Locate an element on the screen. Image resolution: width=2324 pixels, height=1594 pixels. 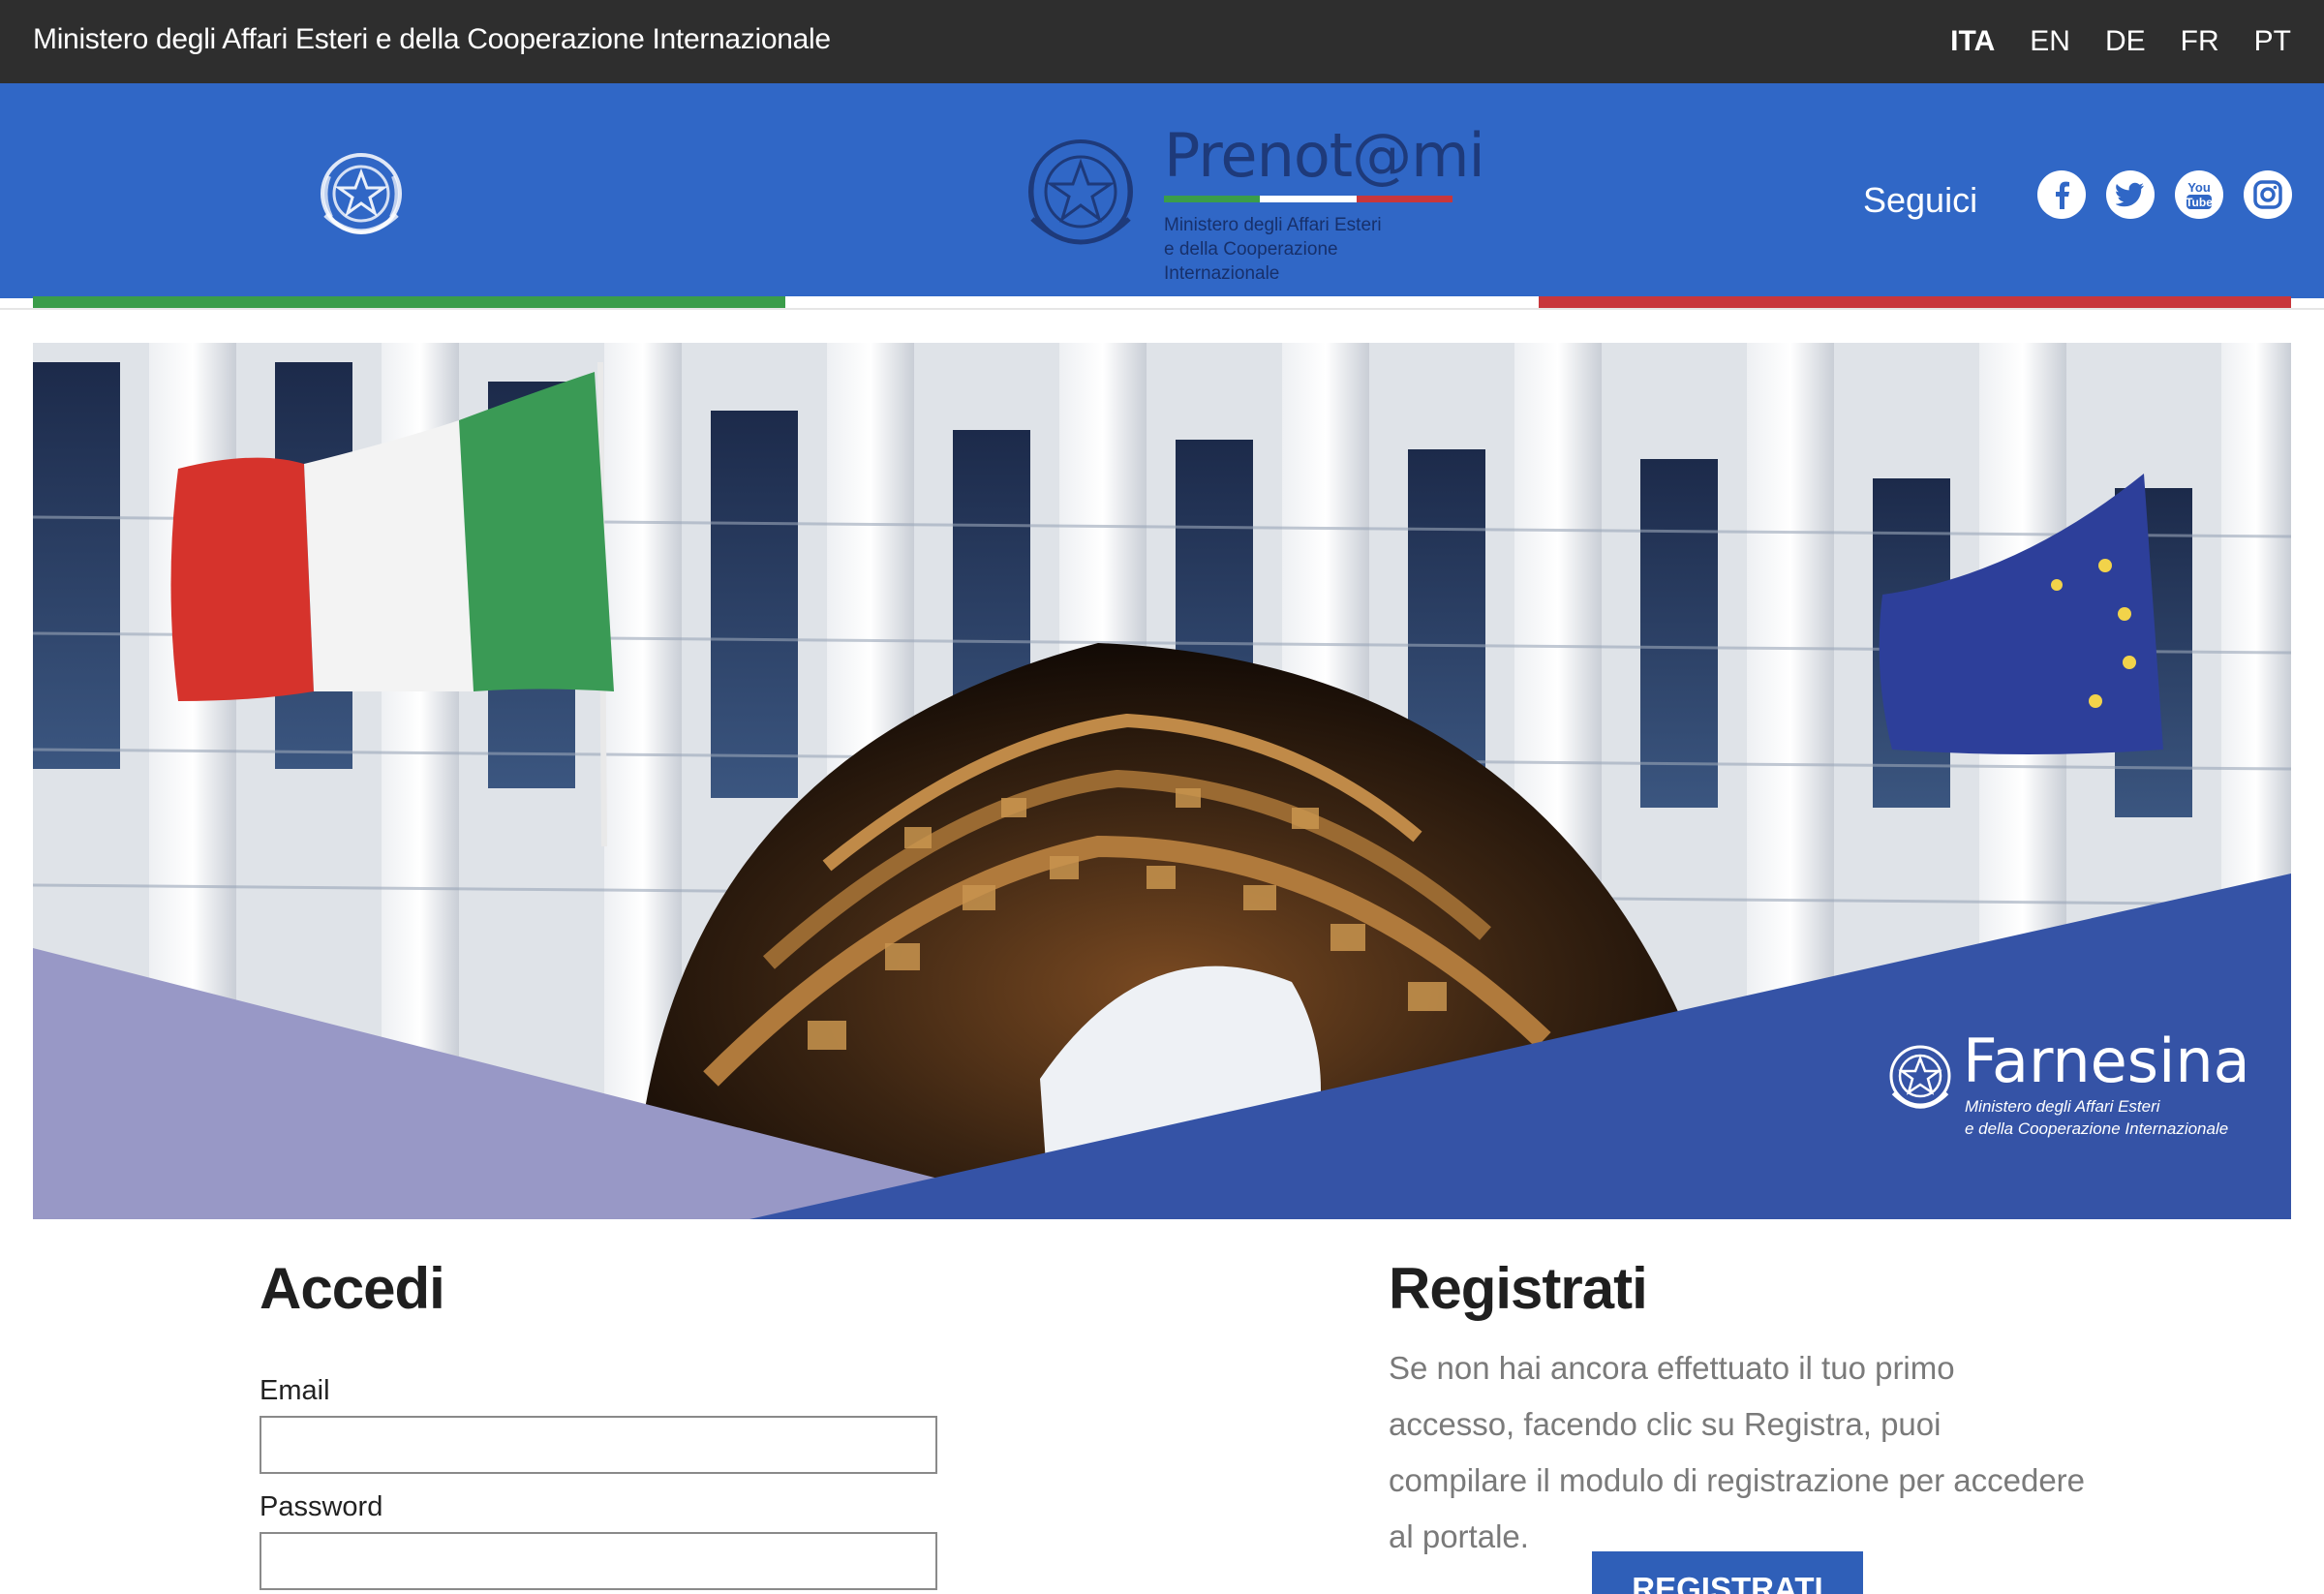
email-field is located at coordinates (599, 1445).